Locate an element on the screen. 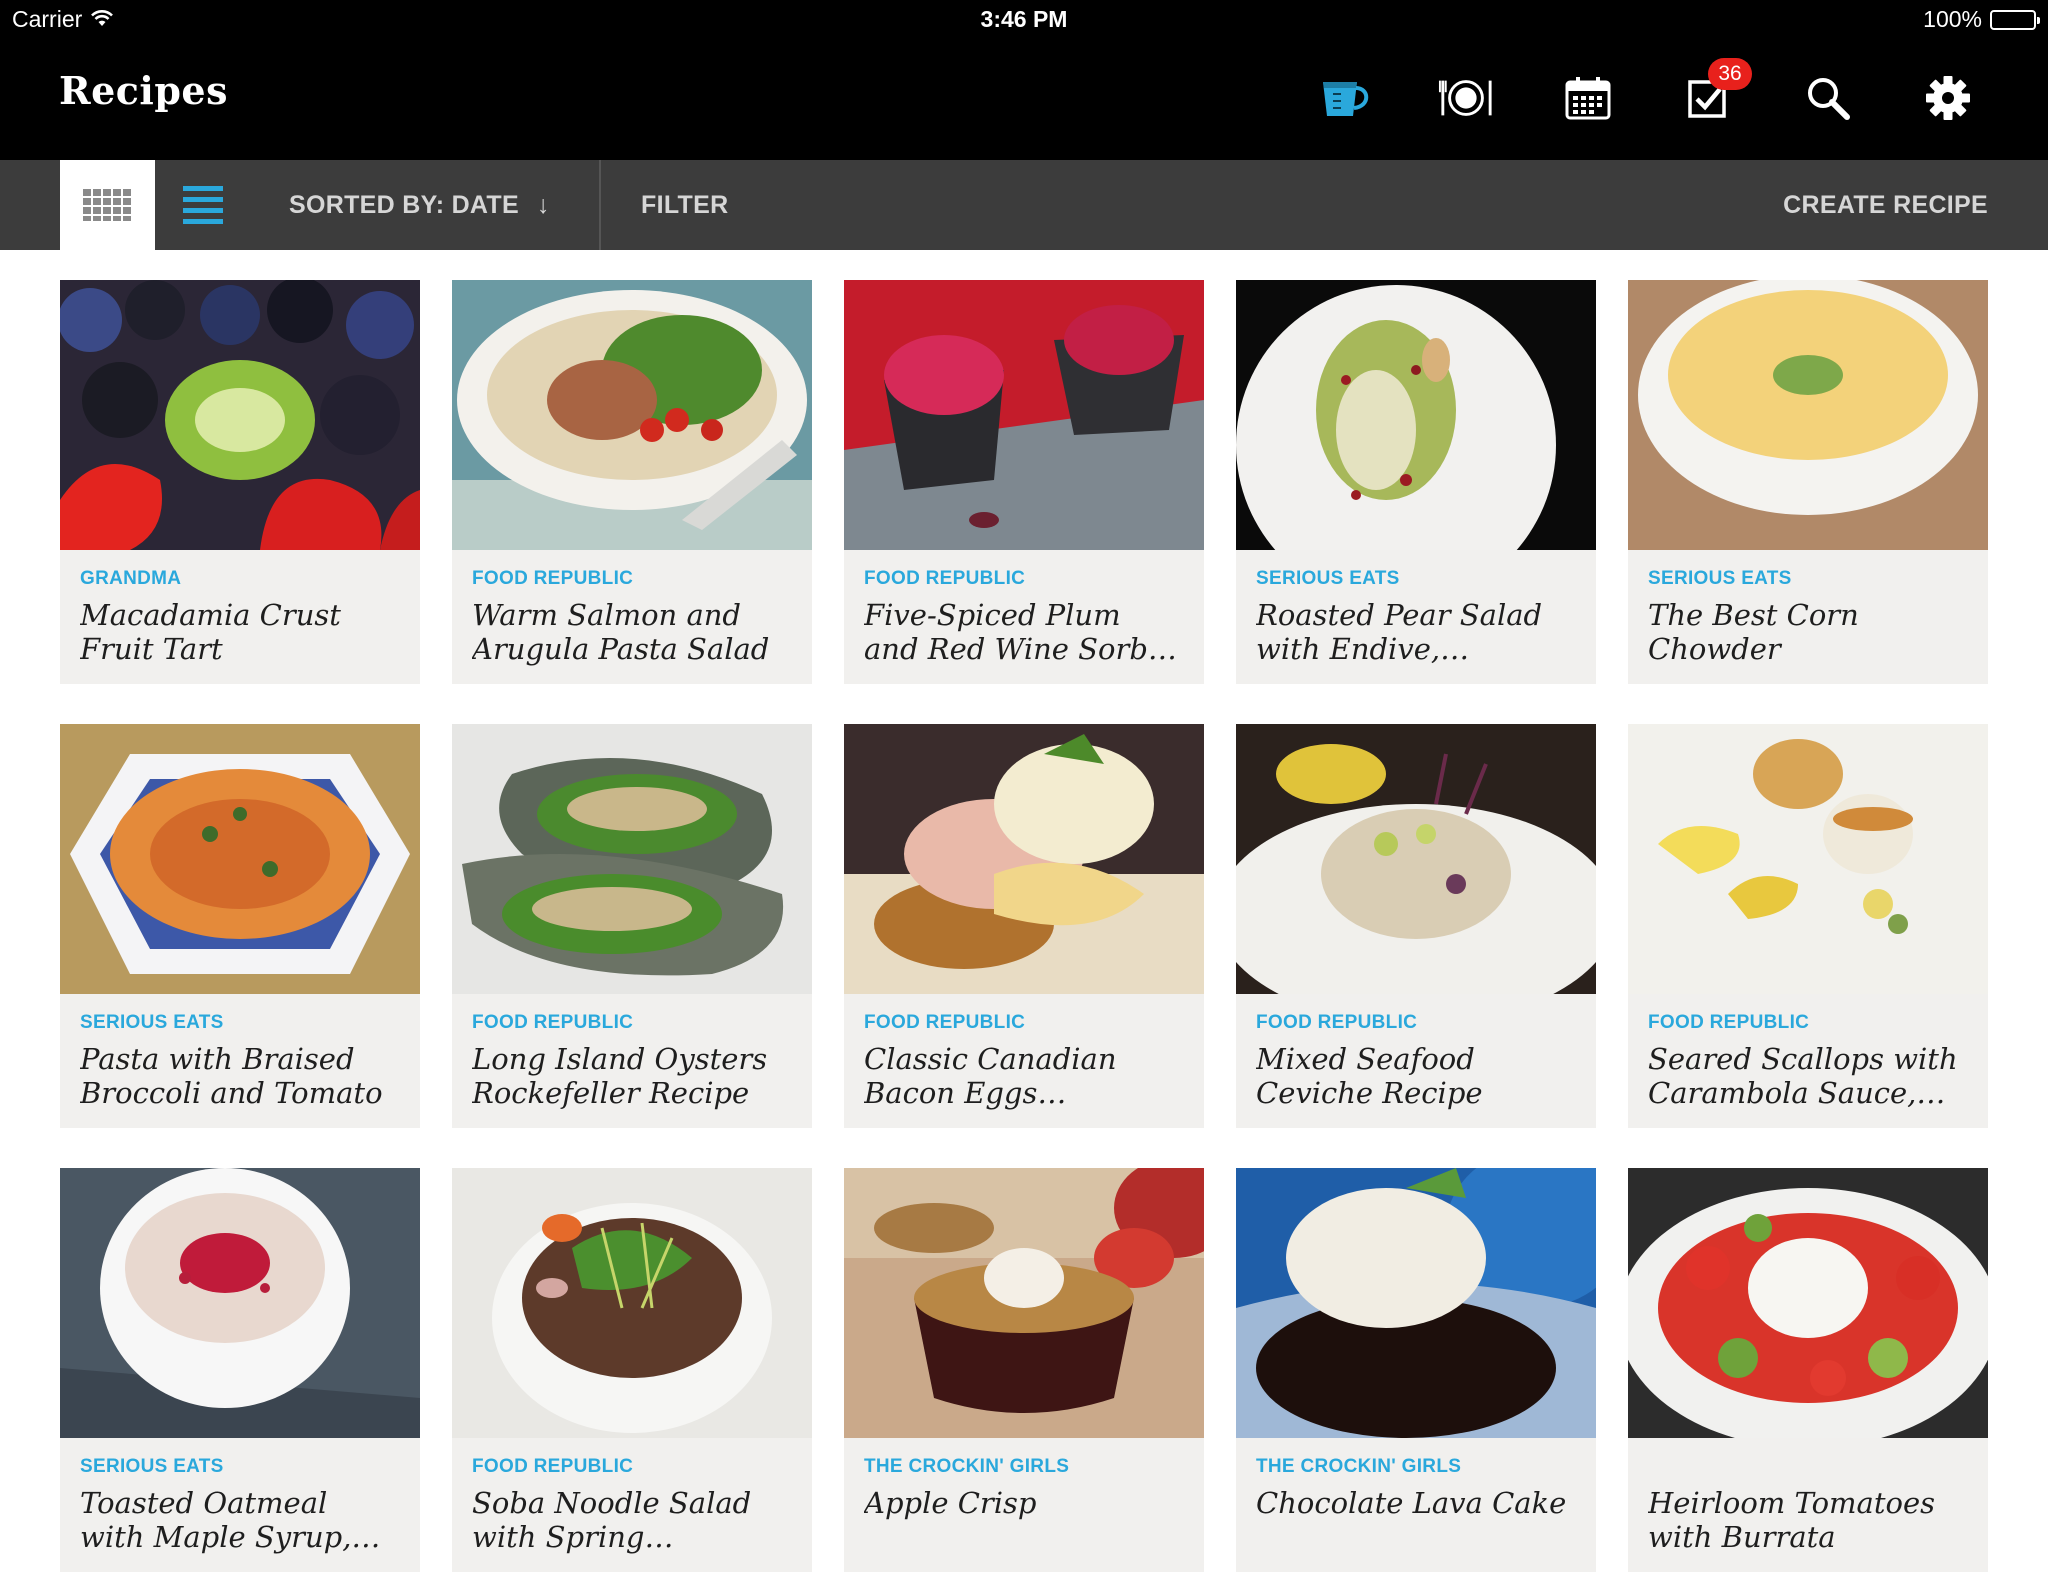  arrow-down-icon: ↓ is located at coordinates (543, 204).